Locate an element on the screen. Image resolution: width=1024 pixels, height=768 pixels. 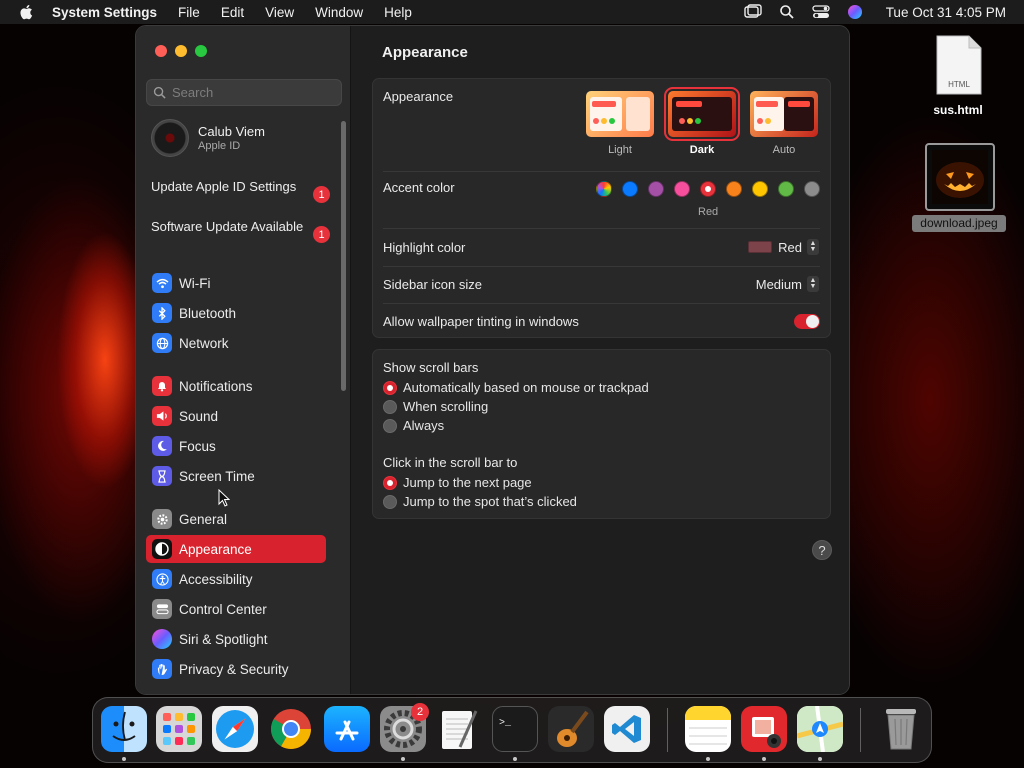
dock-photo-booth-icon is located at coordinates (764, 729).